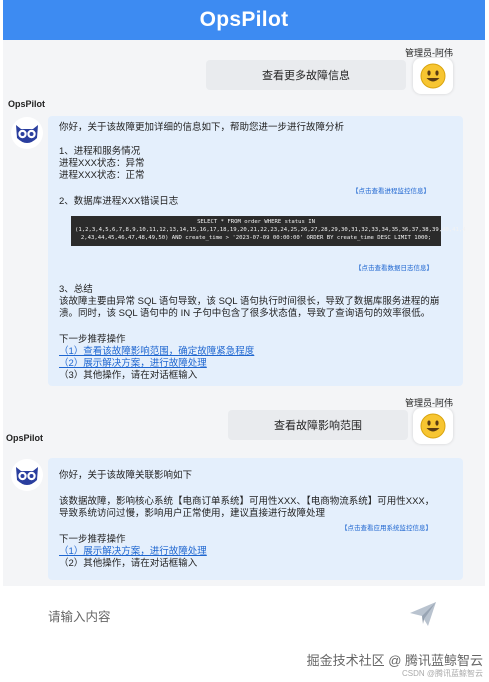 The image size is (489, 682). I want to click on app-header: OpsPilot, so click(244, 20).